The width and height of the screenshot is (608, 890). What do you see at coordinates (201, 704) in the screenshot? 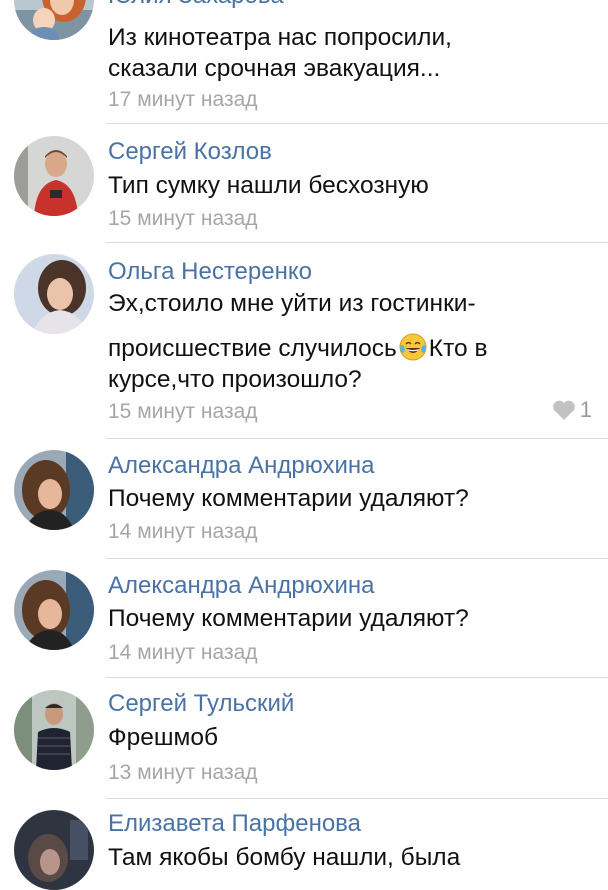
I see `comment-author: Сергей Тульский` at bounding box center [201, 704].